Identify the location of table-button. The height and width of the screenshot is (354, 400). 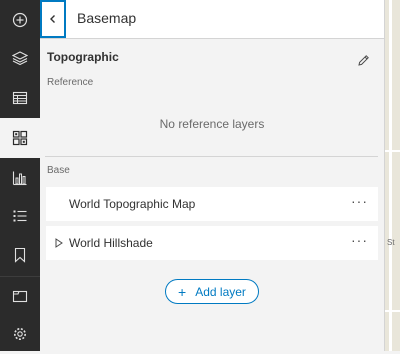
(20, 98).